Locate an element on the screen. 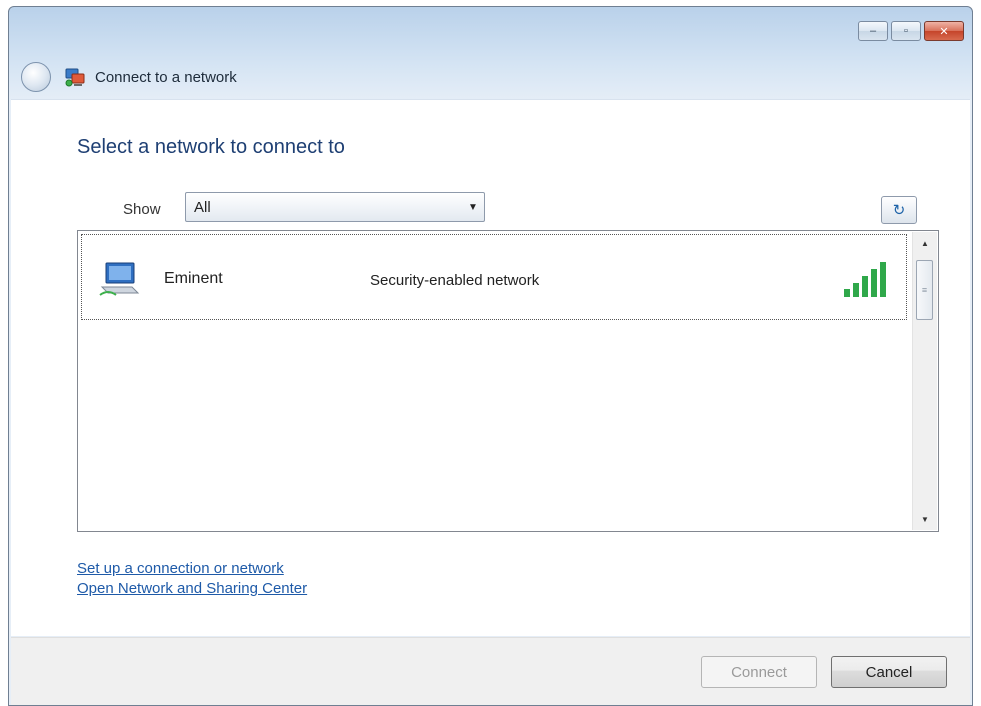 This screenshot has width=981, height=706. show-label: Show is located at coordinates (142, 209).